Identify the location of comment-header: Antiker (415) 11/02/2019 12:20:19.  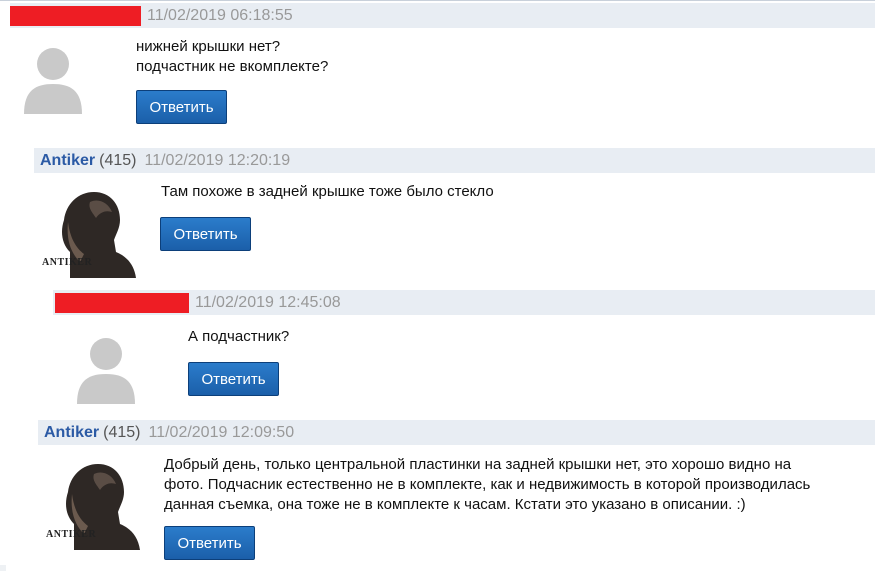
(454, 160).